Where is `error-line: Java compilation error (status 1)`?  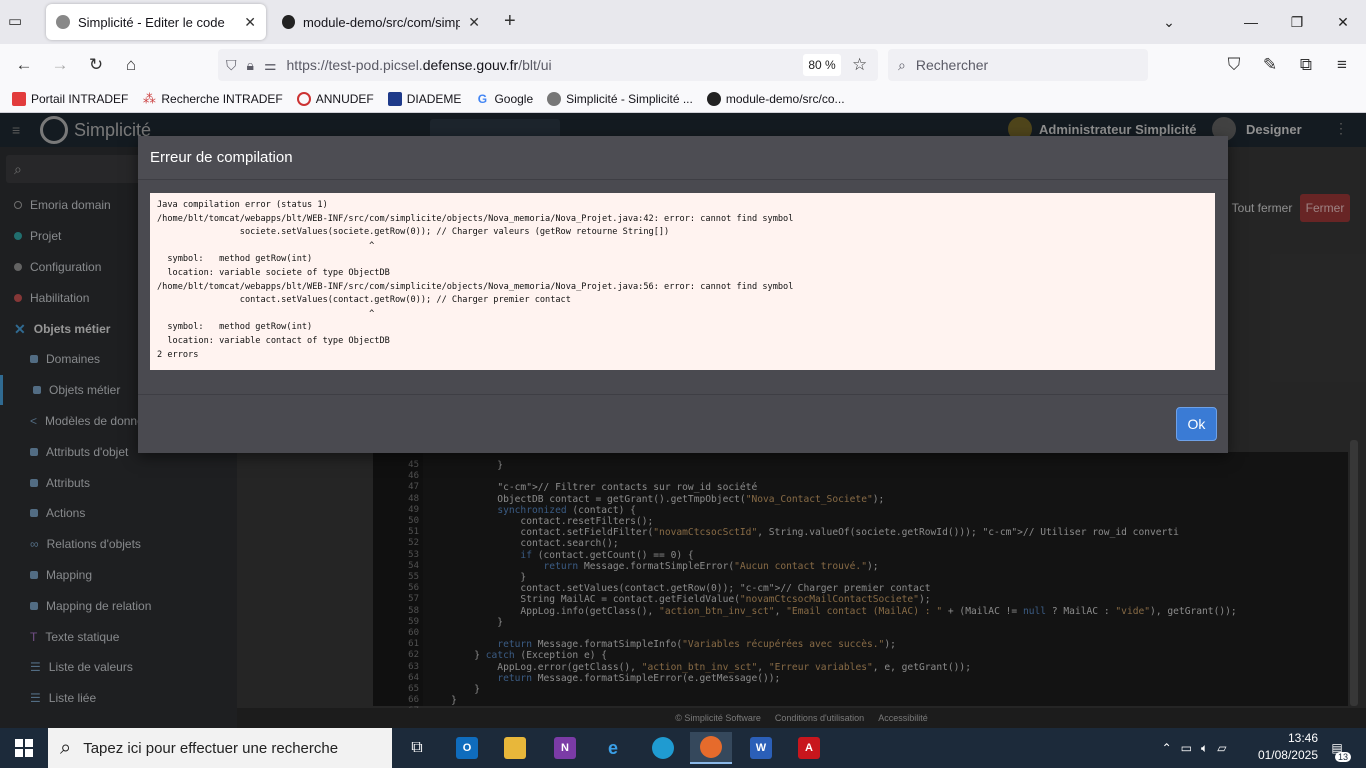 error-line: Java compilation error (status 1) is located at coordinates (242, 205).